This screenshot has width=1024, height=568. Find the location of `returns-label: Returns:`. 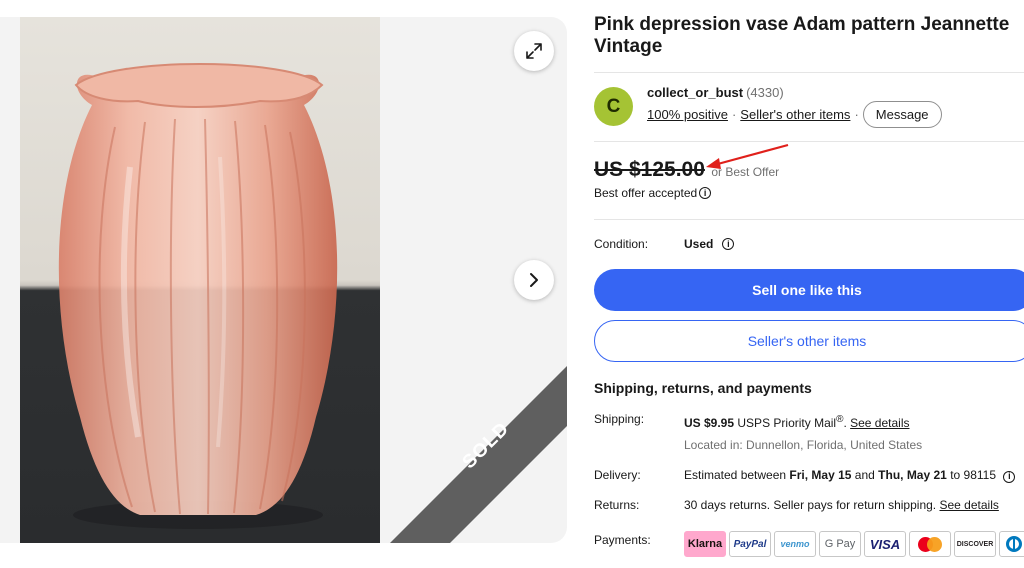

returns-label: Returns: is located at coordinates (617, 505).